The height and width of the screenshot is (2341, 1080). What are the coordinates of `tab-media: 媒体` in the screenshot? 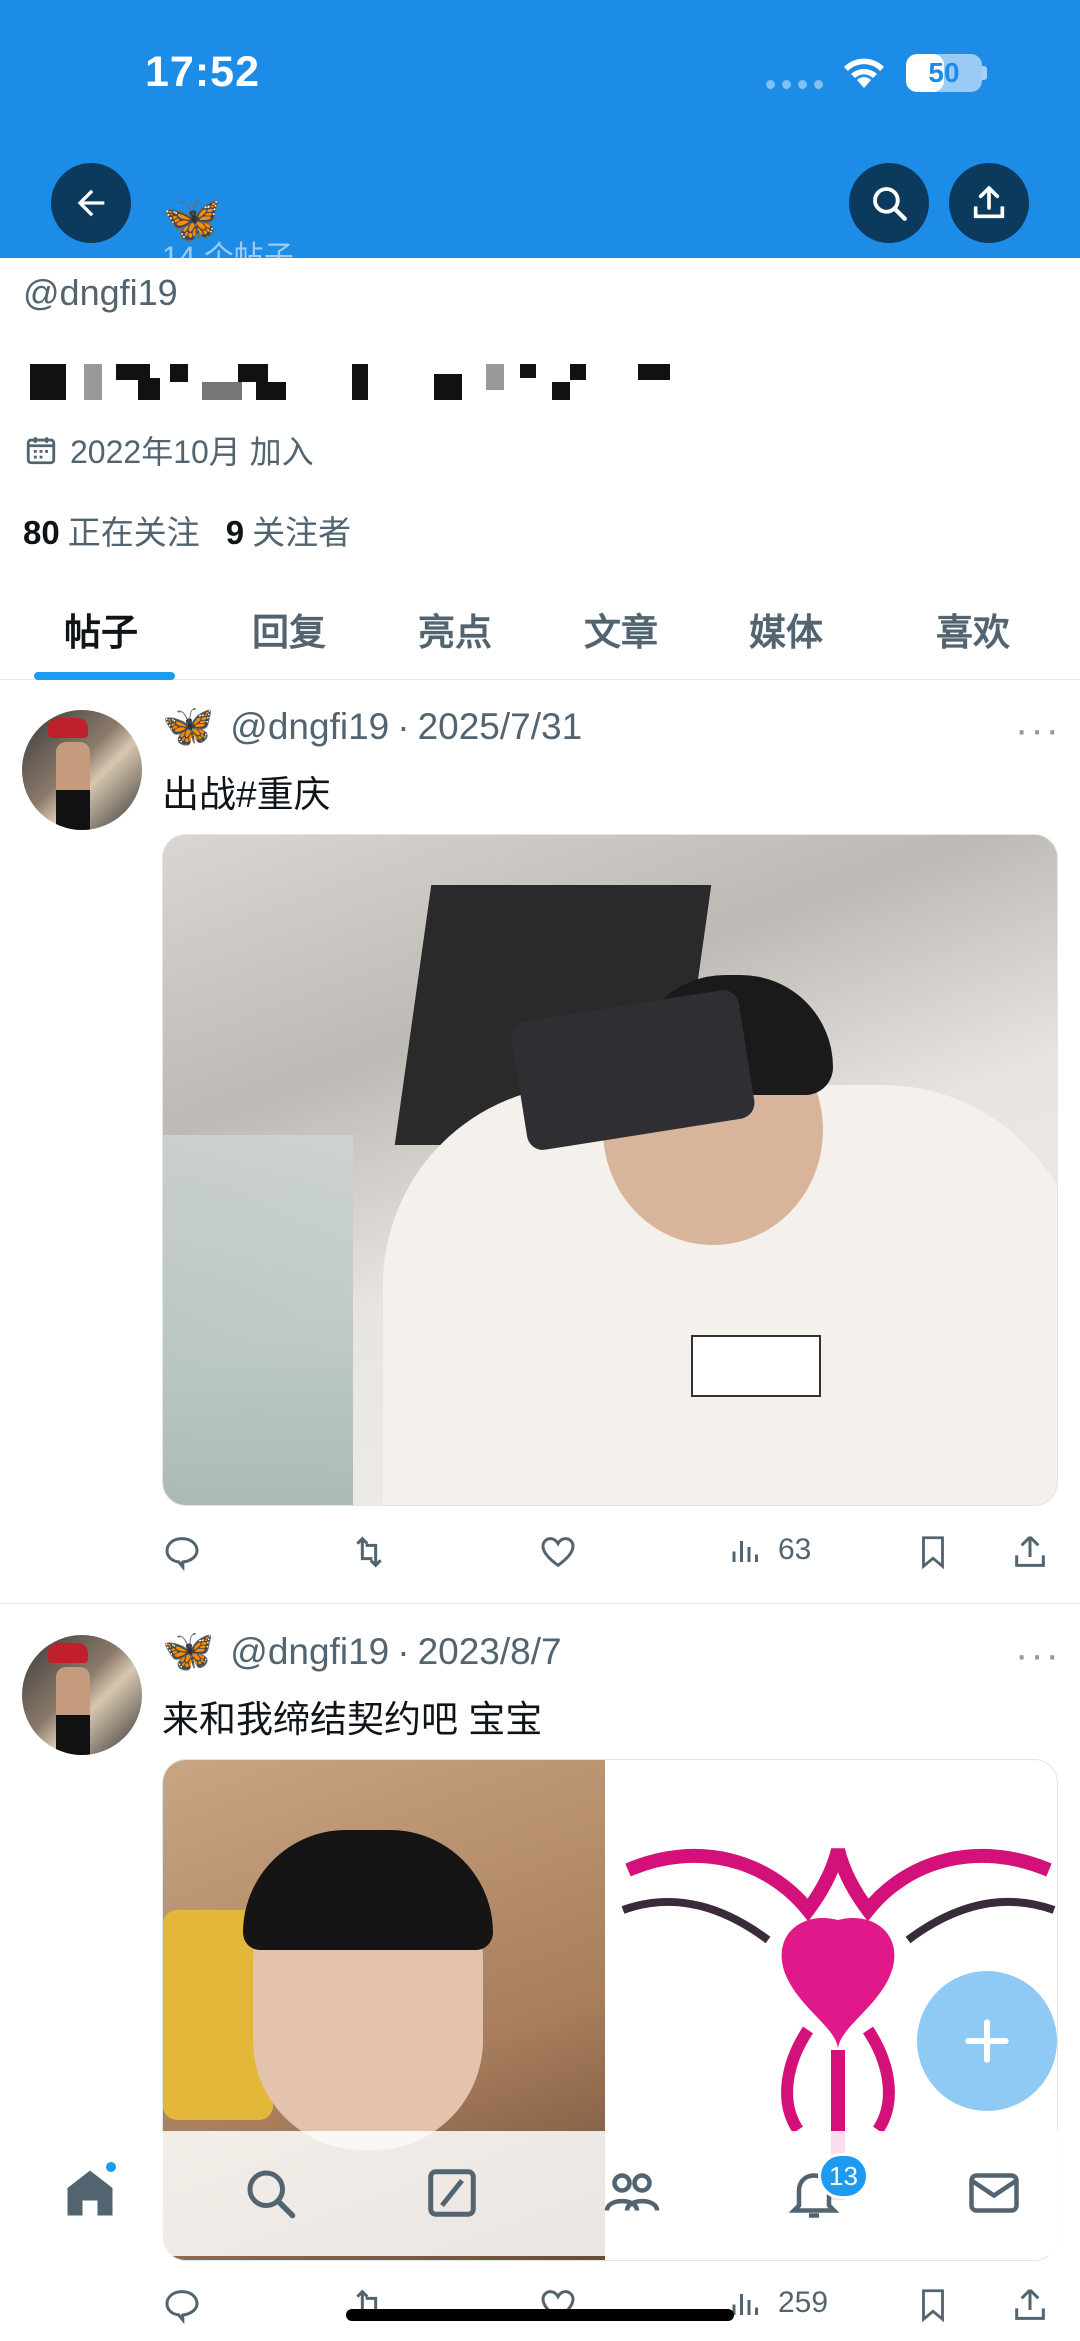 It's located at (786, 629).